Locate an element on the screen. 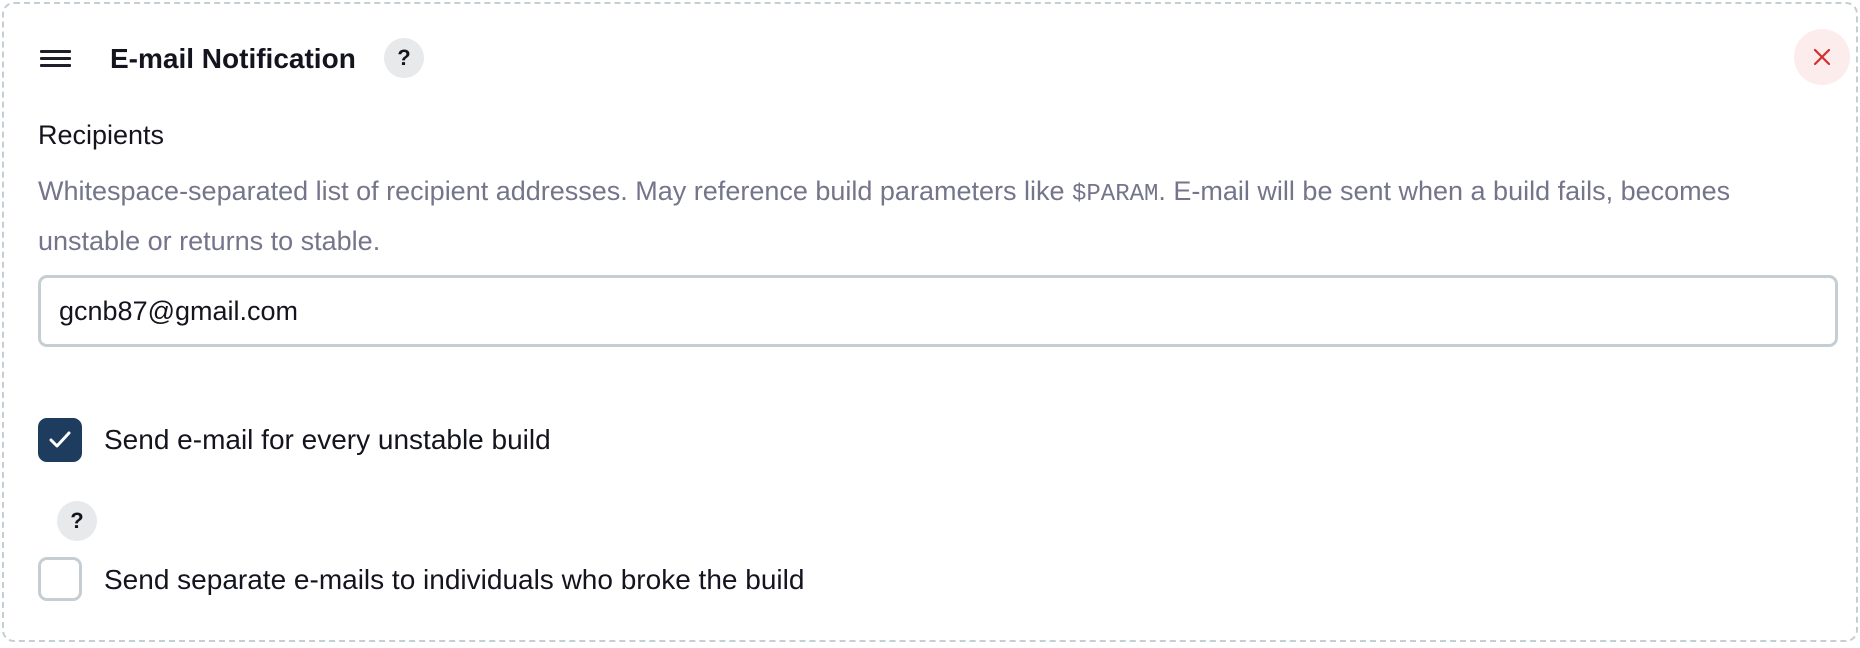  separate-emails-checkbox is located at coordinates (60, 579).